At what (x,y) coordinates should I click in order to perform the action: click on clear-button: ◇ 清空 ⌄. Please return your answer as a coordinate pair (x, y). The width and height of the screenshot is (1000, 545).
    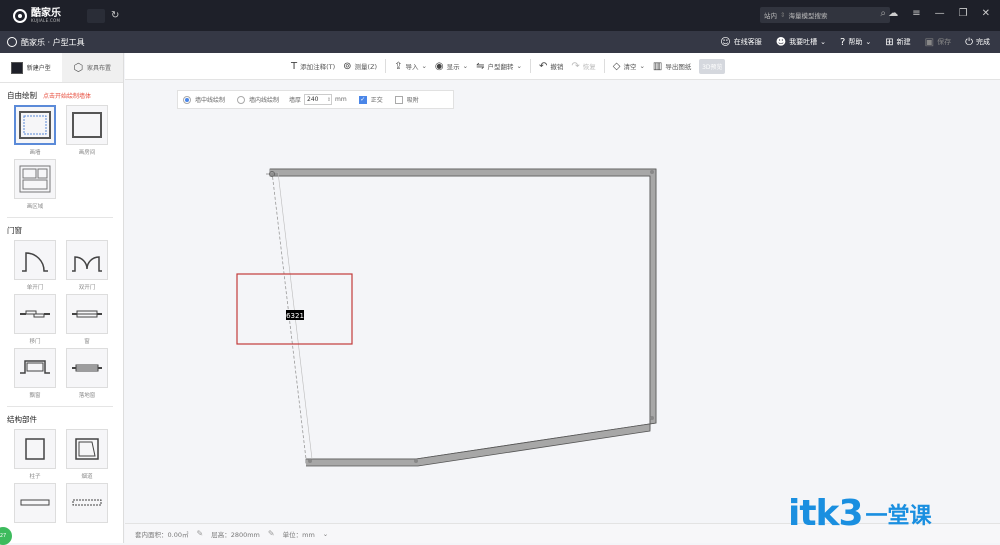
    Looking at the image, I should click on (629, 66).